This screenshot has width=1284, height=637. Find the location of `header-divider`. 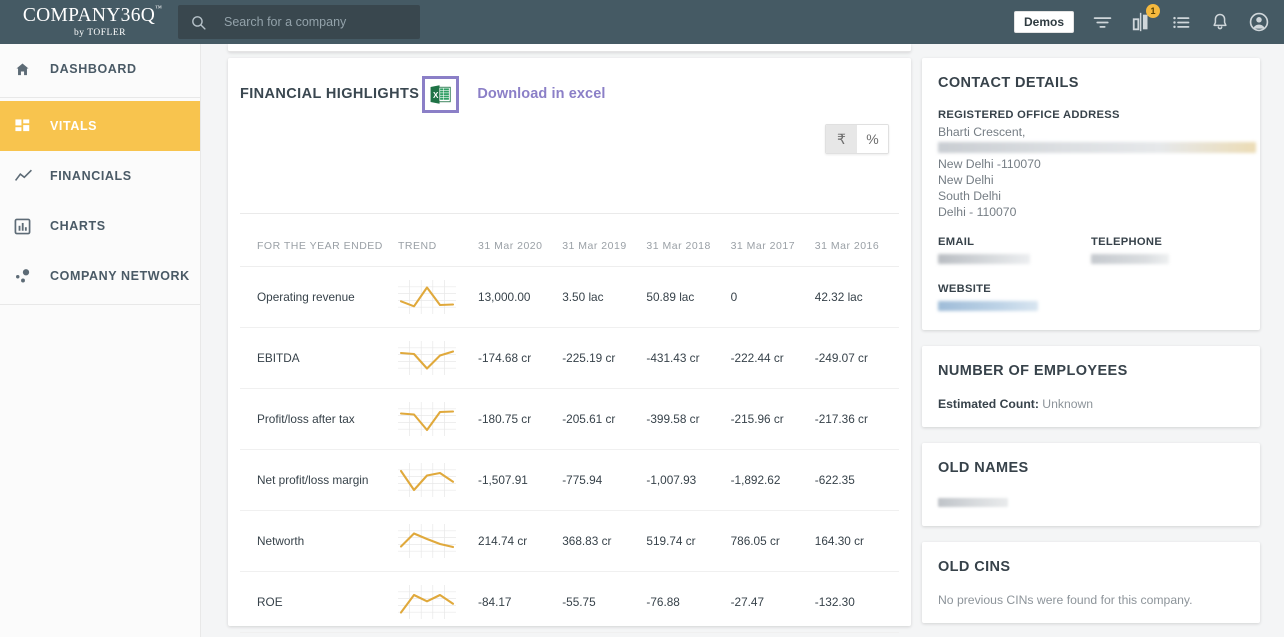

header-divider is located at coordinates (569, 213).